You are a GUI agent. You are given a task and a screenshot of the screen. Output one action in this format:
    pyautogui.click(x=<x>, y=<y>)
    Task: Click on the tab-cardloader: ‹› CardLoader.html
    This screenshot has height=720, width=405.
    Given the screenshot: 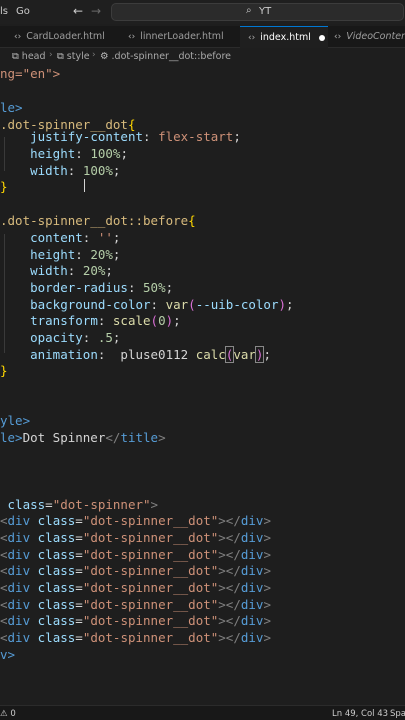 What is the action you would take?
    pyautogui.click(x=59, y=37)
    